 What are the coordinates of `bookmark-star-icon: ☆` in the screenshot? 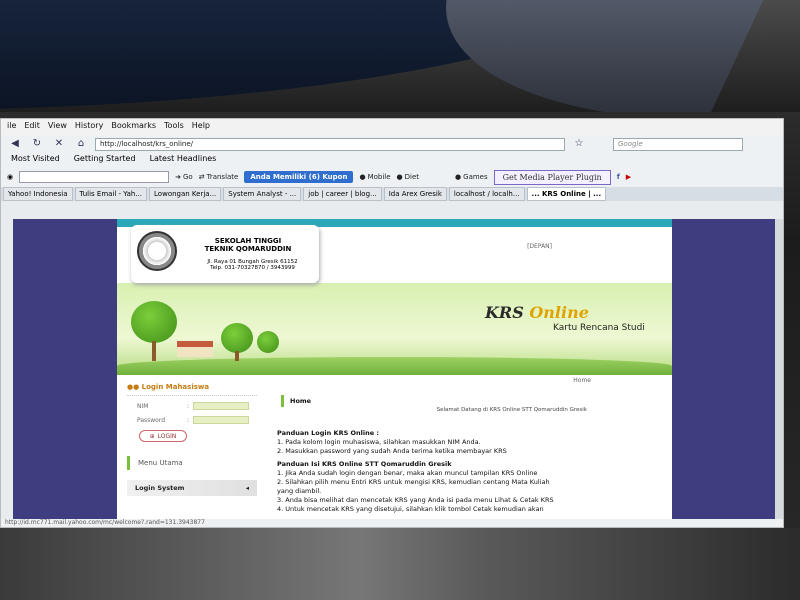 It's located at (579, 144).